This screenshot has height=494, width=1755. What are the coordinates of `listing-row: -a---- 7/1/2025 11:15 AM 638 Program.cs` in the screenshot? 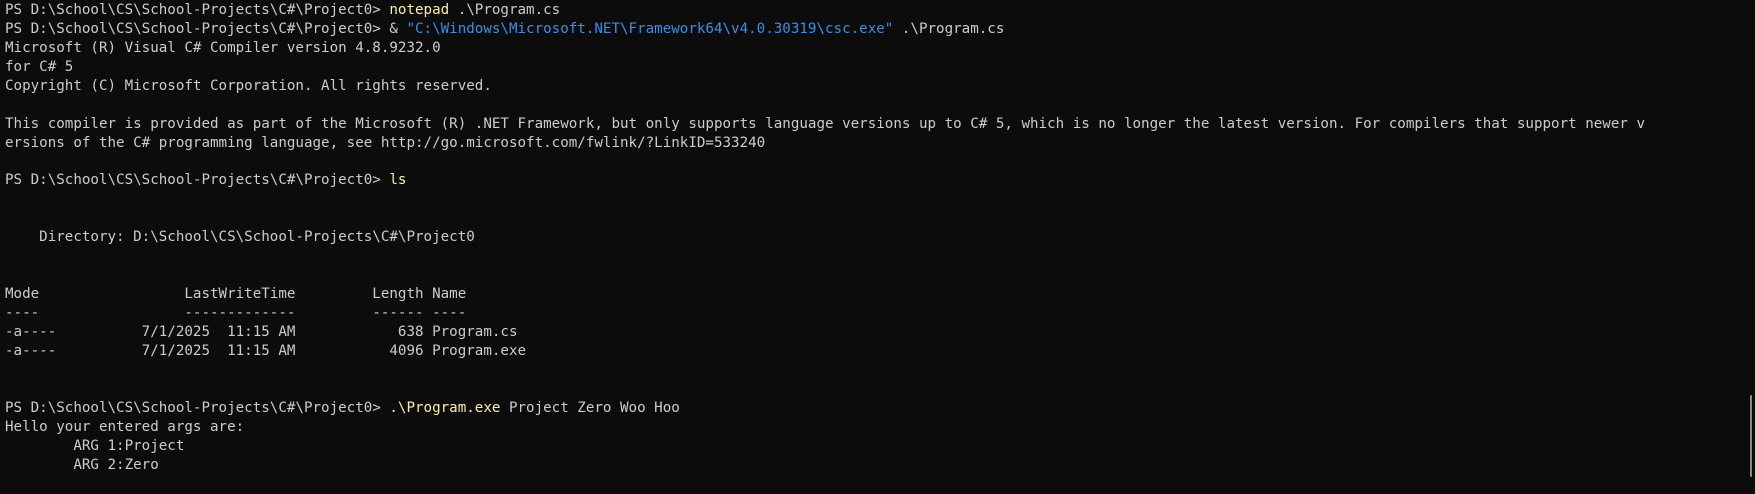 It's located at (261, 331).